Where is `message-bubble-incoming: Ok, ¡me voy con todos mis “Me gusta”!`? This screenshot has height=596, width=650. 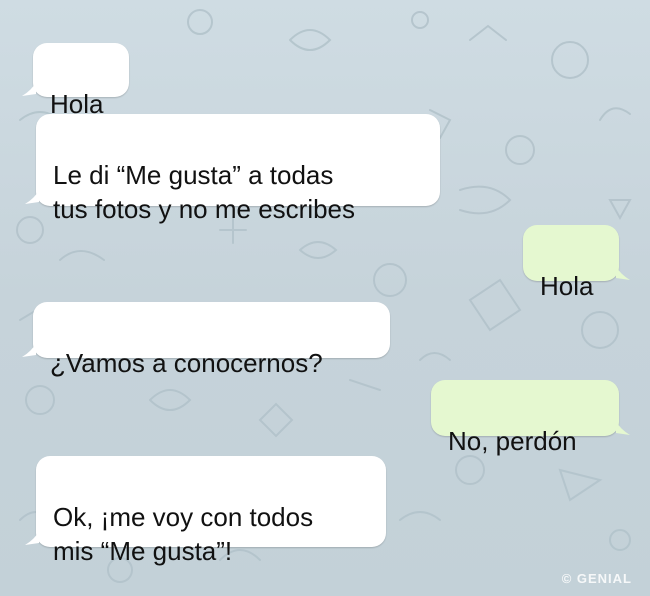
message-bubble-incoming: Ok, ¡me voy con todos mis “Me gusta”! is located at coordinates (211, 511).